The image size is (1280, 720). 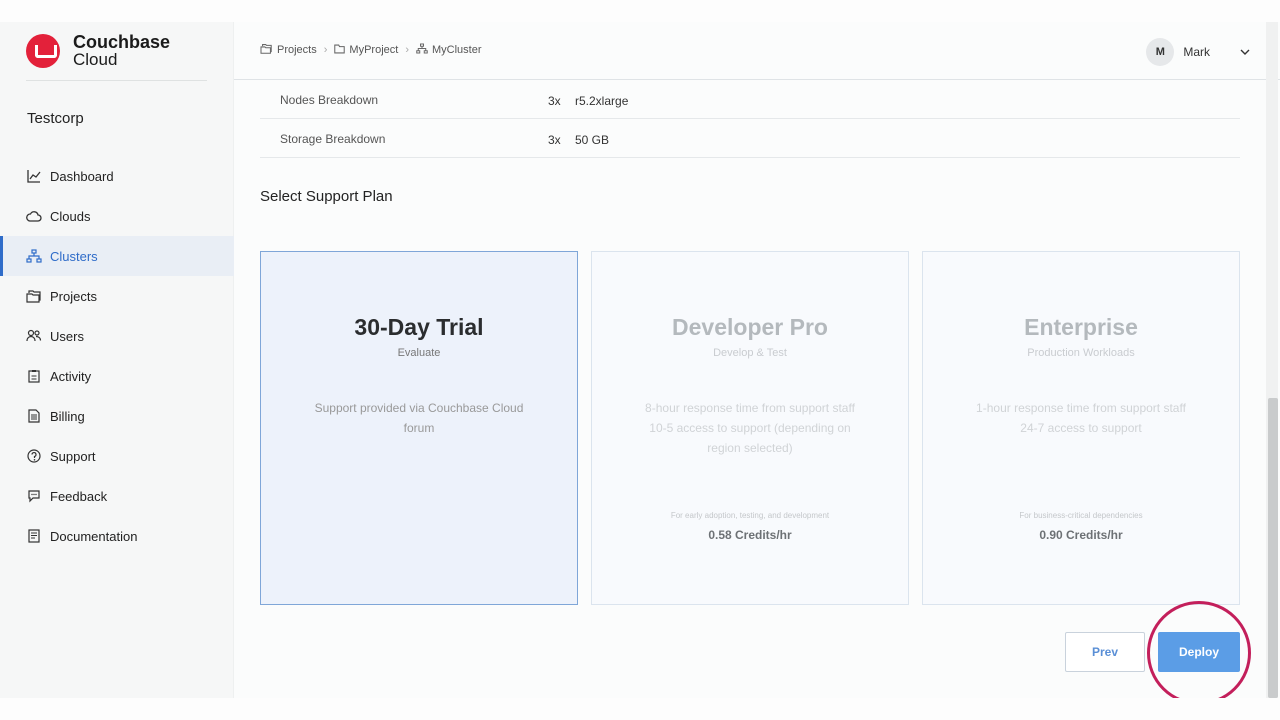 I want to click on receipt-icon, so click(x=34, y=416).